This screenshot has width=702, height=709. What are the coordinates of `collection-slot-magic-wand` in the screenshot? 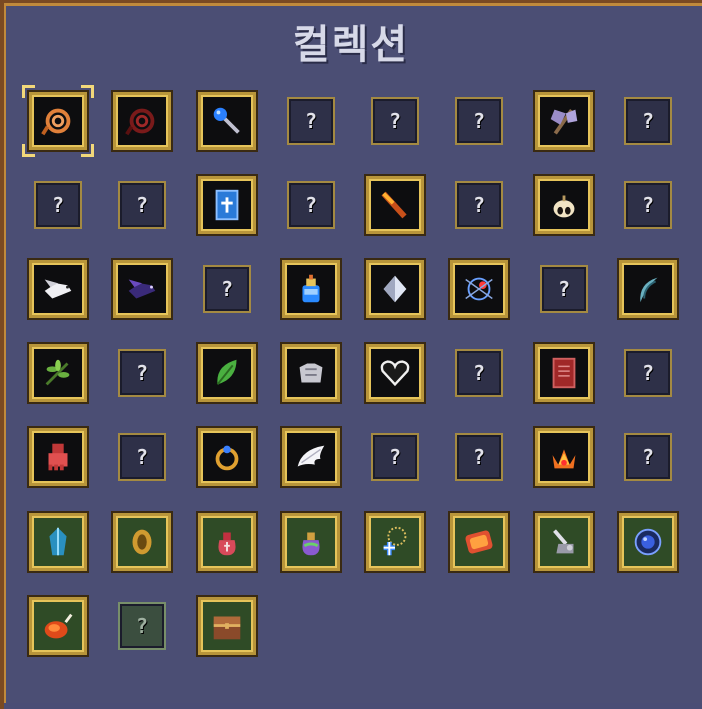 It's located at (227, 121).